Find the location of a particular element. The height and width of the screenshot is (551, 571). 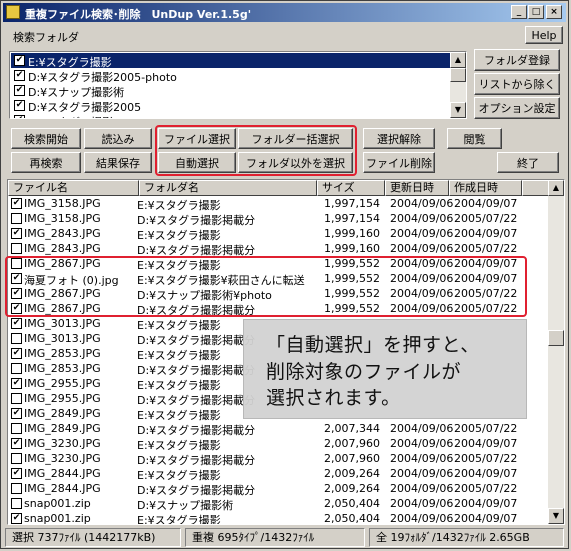

folder-list-item: ✔D:¥スタグラ撮影2005-info is located at coordinates (230, 115).